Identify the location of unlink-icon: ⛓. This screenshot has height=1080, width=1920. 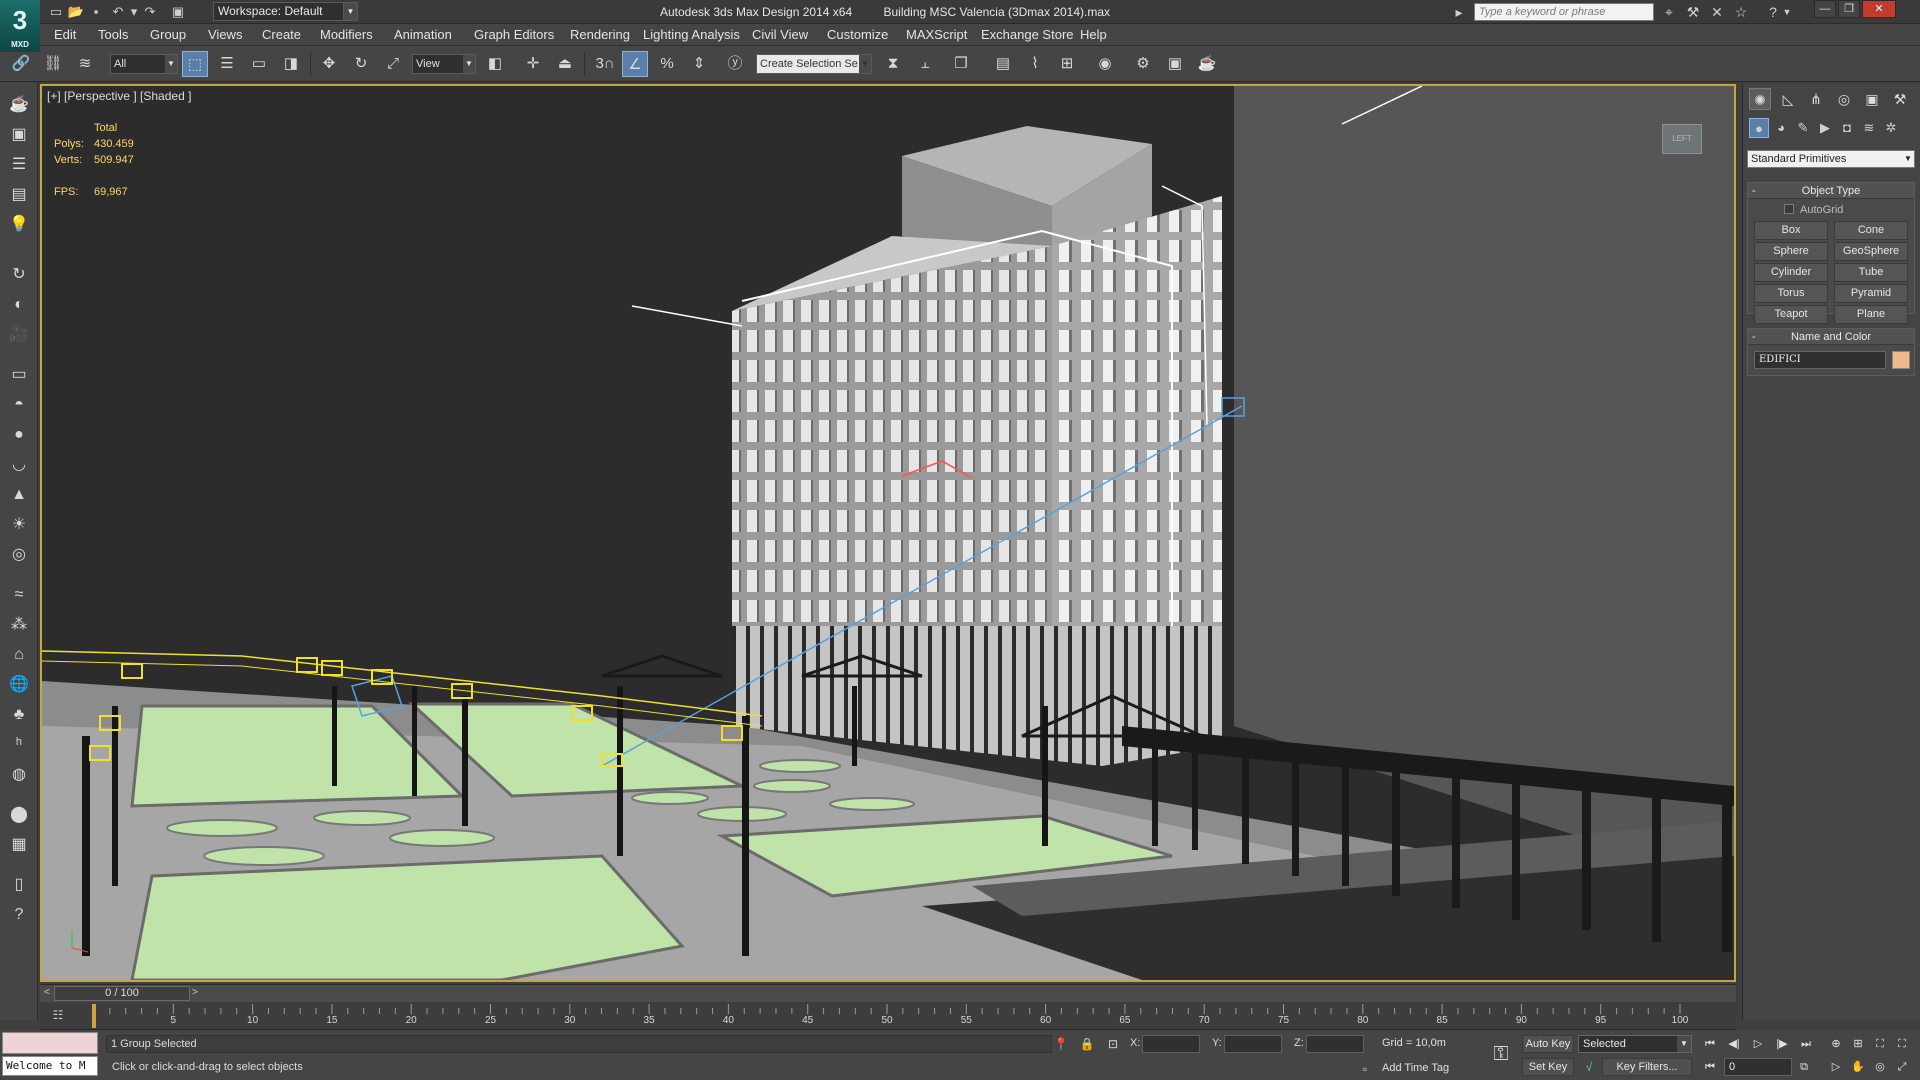
(53, 64).